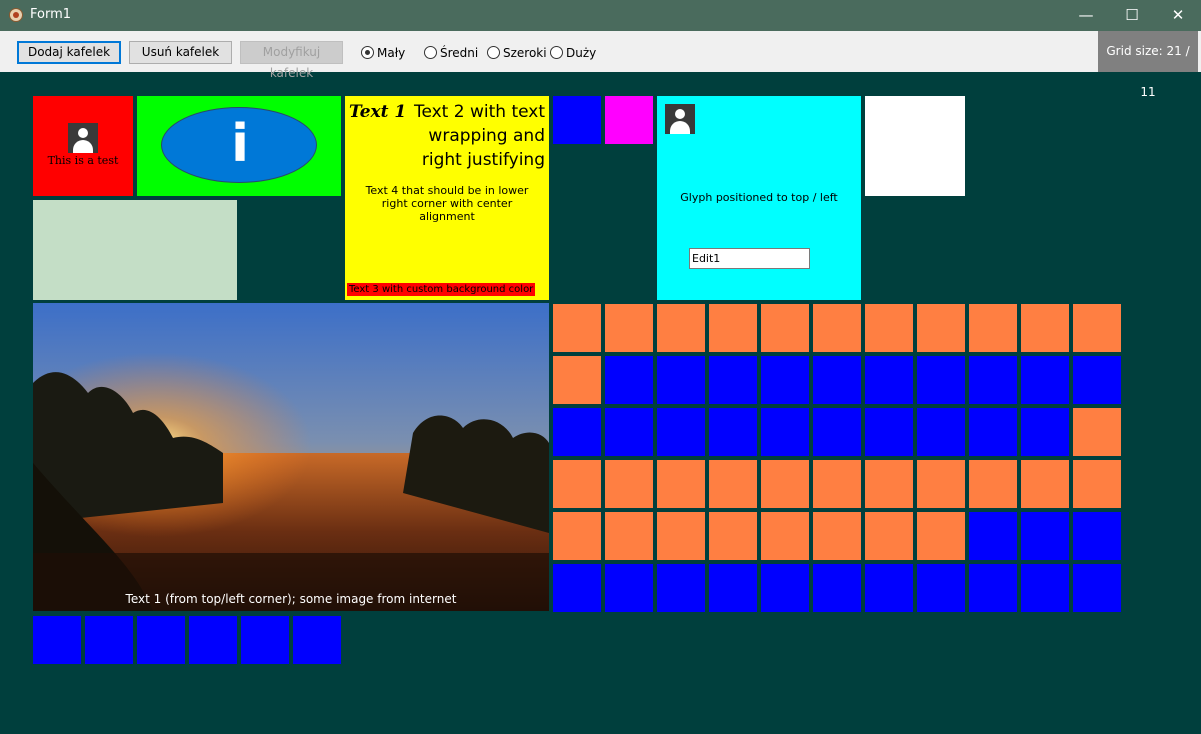 The width and height of the screenshot is (1201, 734). I want to click on radio-size-medium: Średni, so click(451, 53).